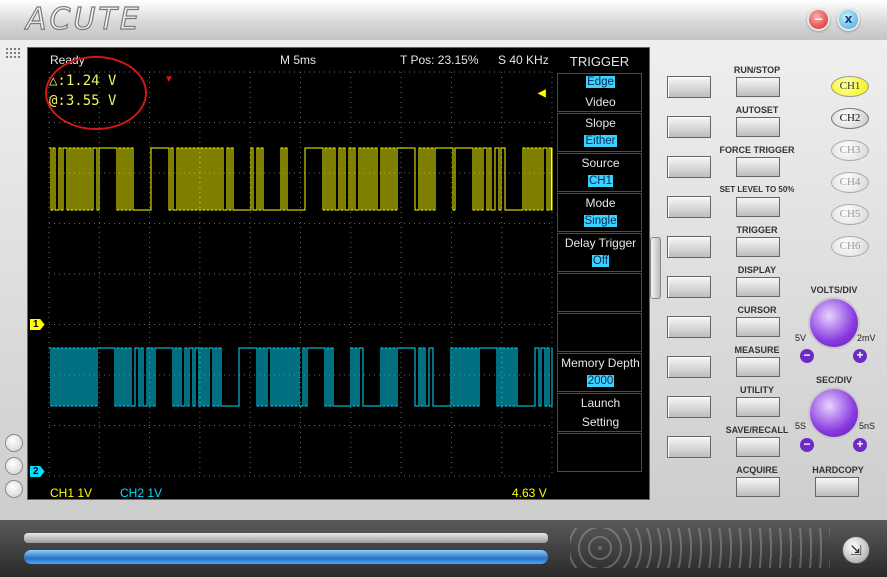  I want to click on annotation-circle, so click(96, 93).